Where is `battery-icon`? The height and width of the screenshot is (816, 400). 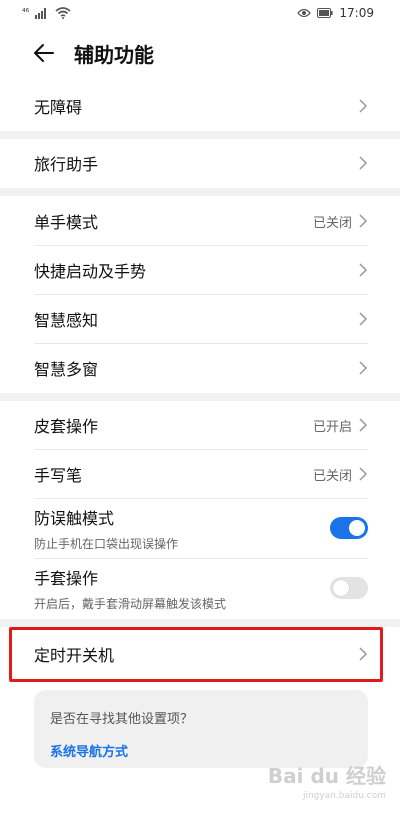 battery-icon is located at coordinates (325, 13).